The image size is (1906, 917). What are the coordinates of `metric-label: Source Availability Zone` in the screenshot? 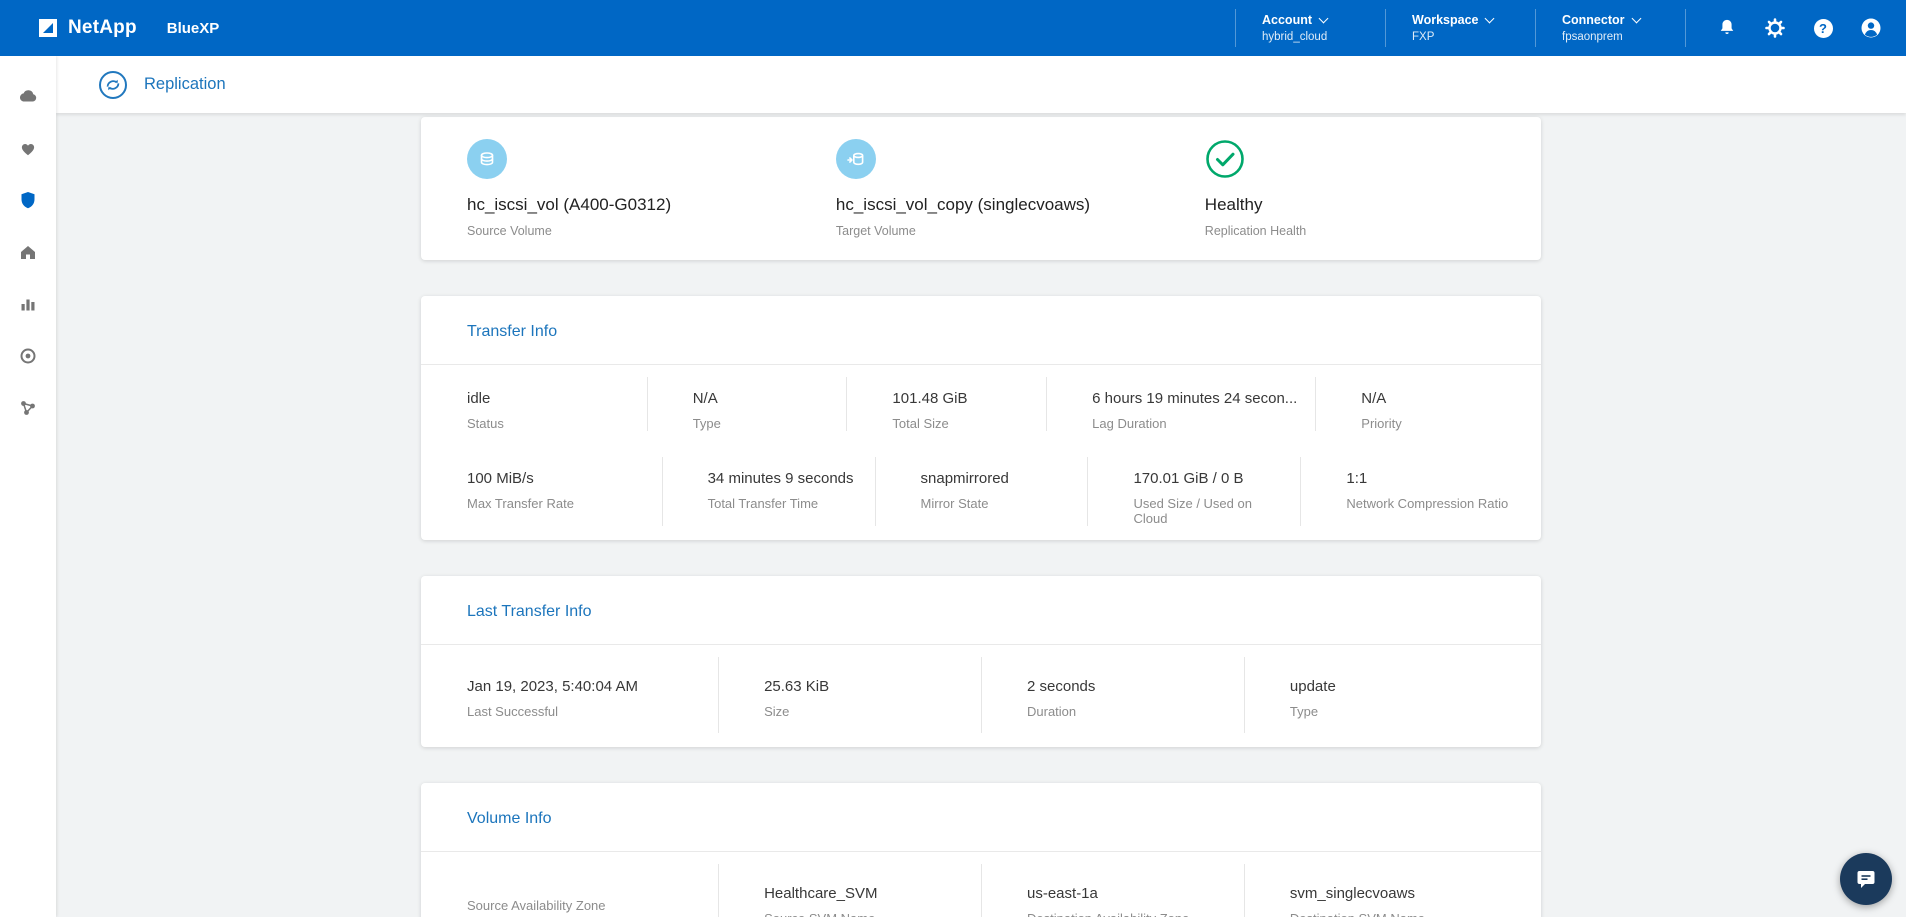 It's located at (536, 905).